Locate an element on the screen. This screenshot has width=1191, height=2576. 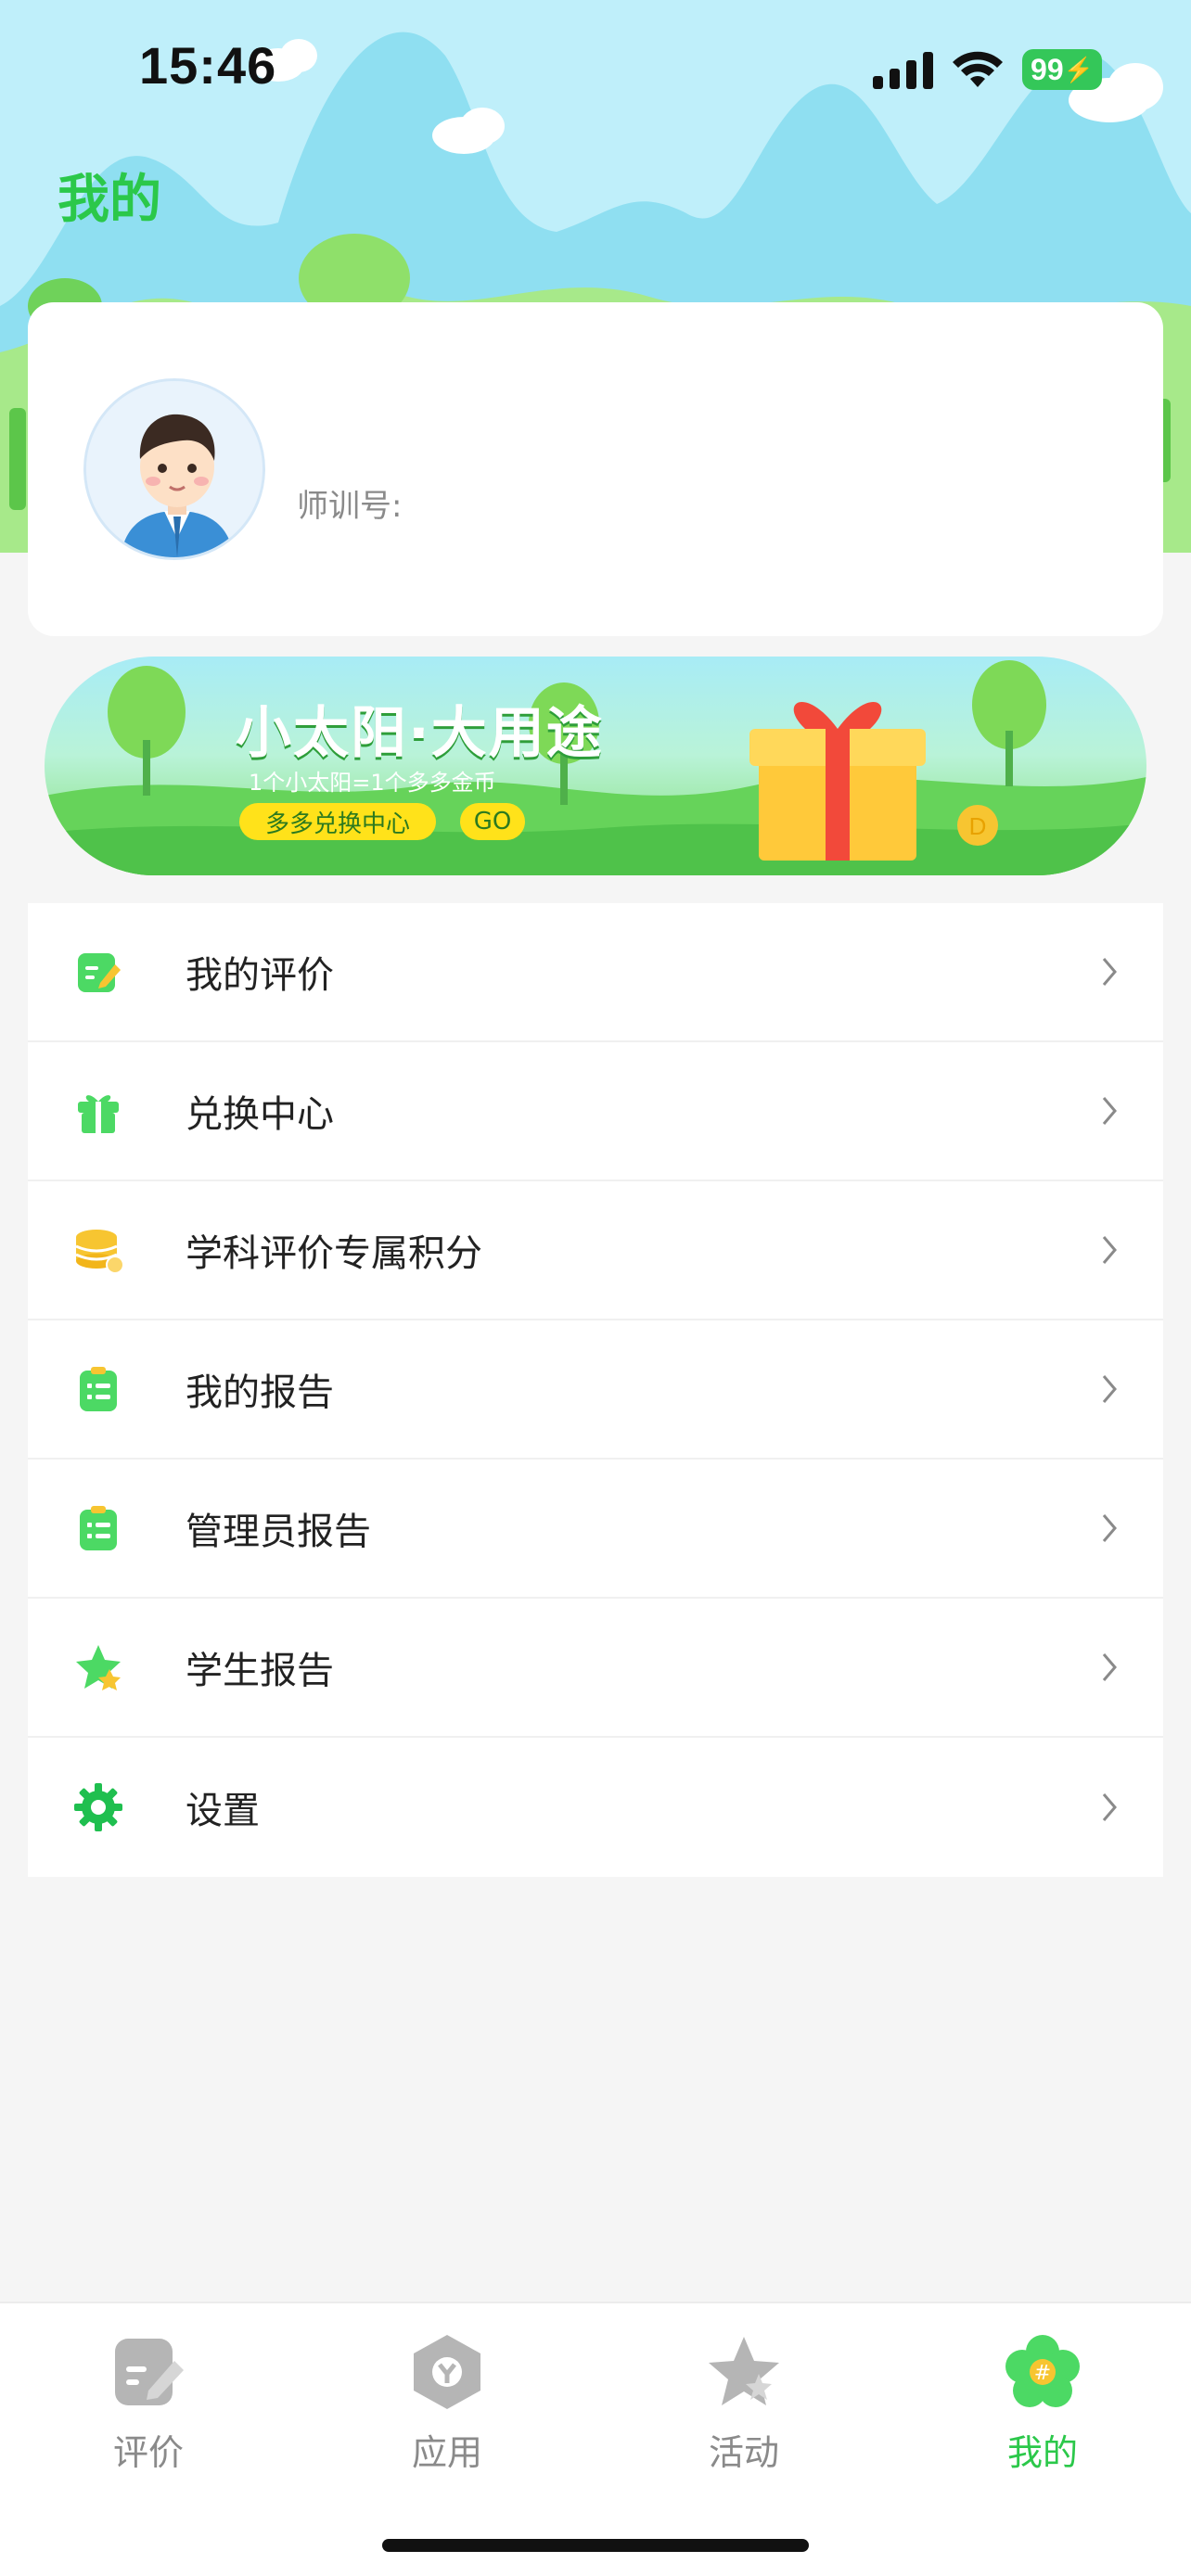
svg-text: D is located at coordinates (978, 826).